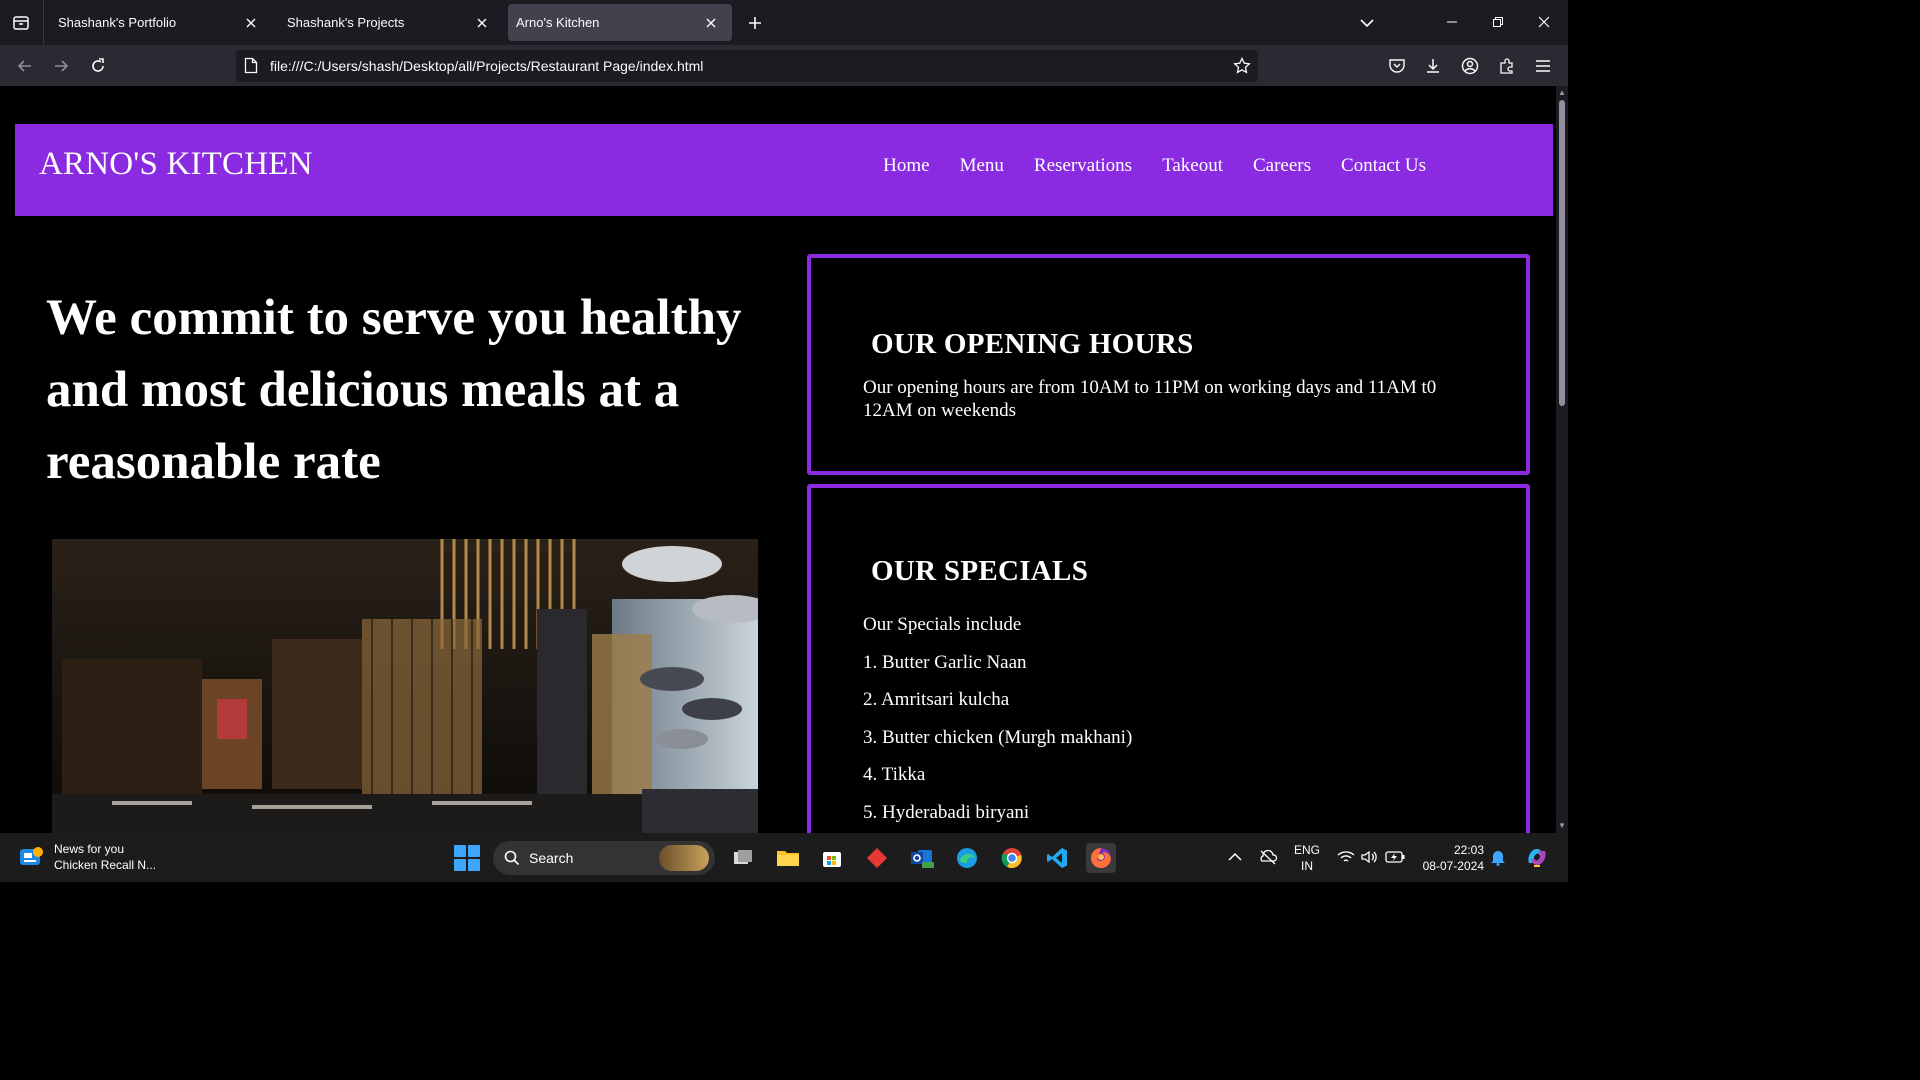 The image size is (1920, 1080). I want to click on specials-intro: Our Specials include, so click(942, 624).